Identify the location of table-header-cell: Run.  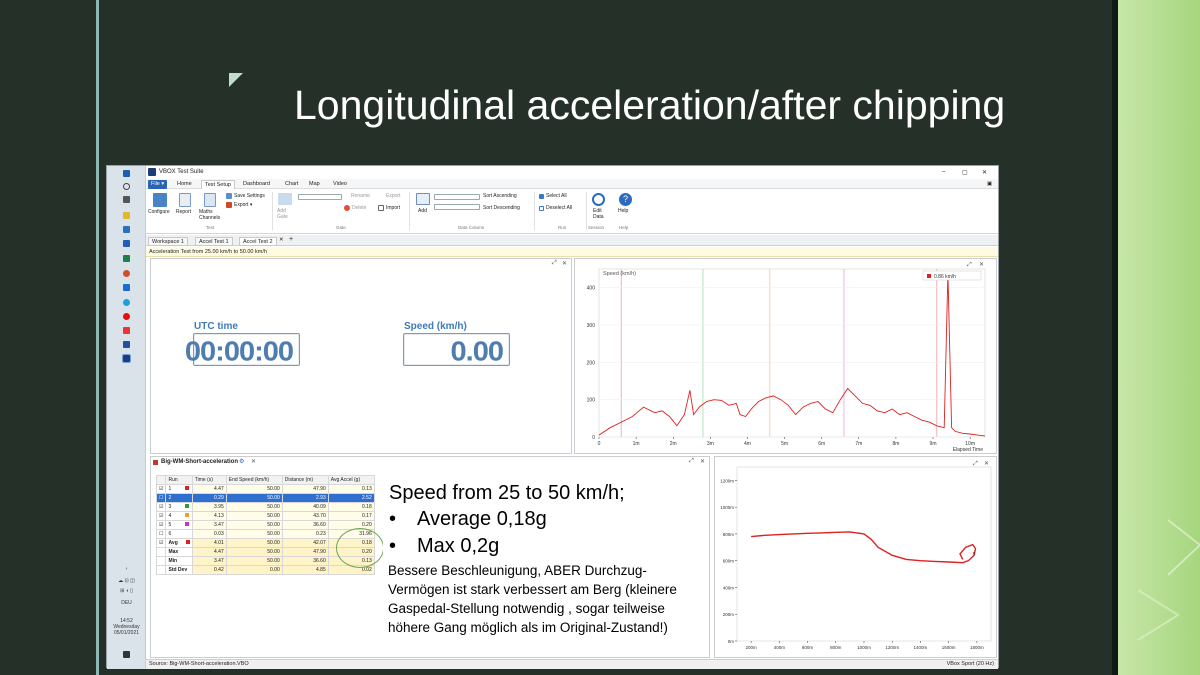
(179, 480).